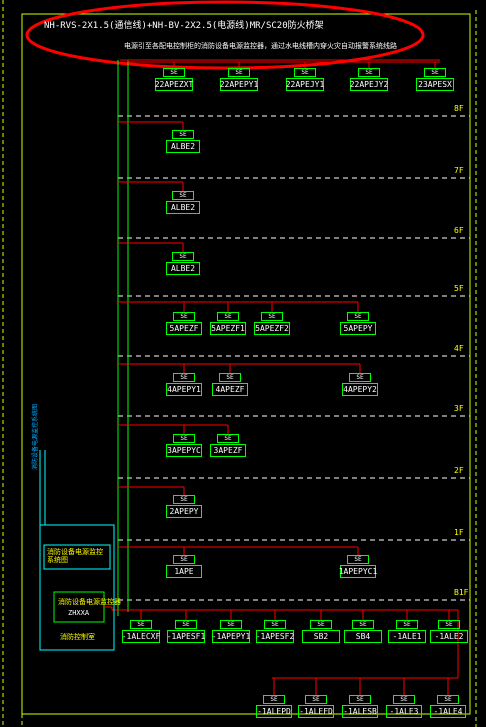 This screenshot has height=727, width=486. Describe the element at coordinates (141, 636) in the screenshot. I see `distribution-box: -1ALECXF` at that location.